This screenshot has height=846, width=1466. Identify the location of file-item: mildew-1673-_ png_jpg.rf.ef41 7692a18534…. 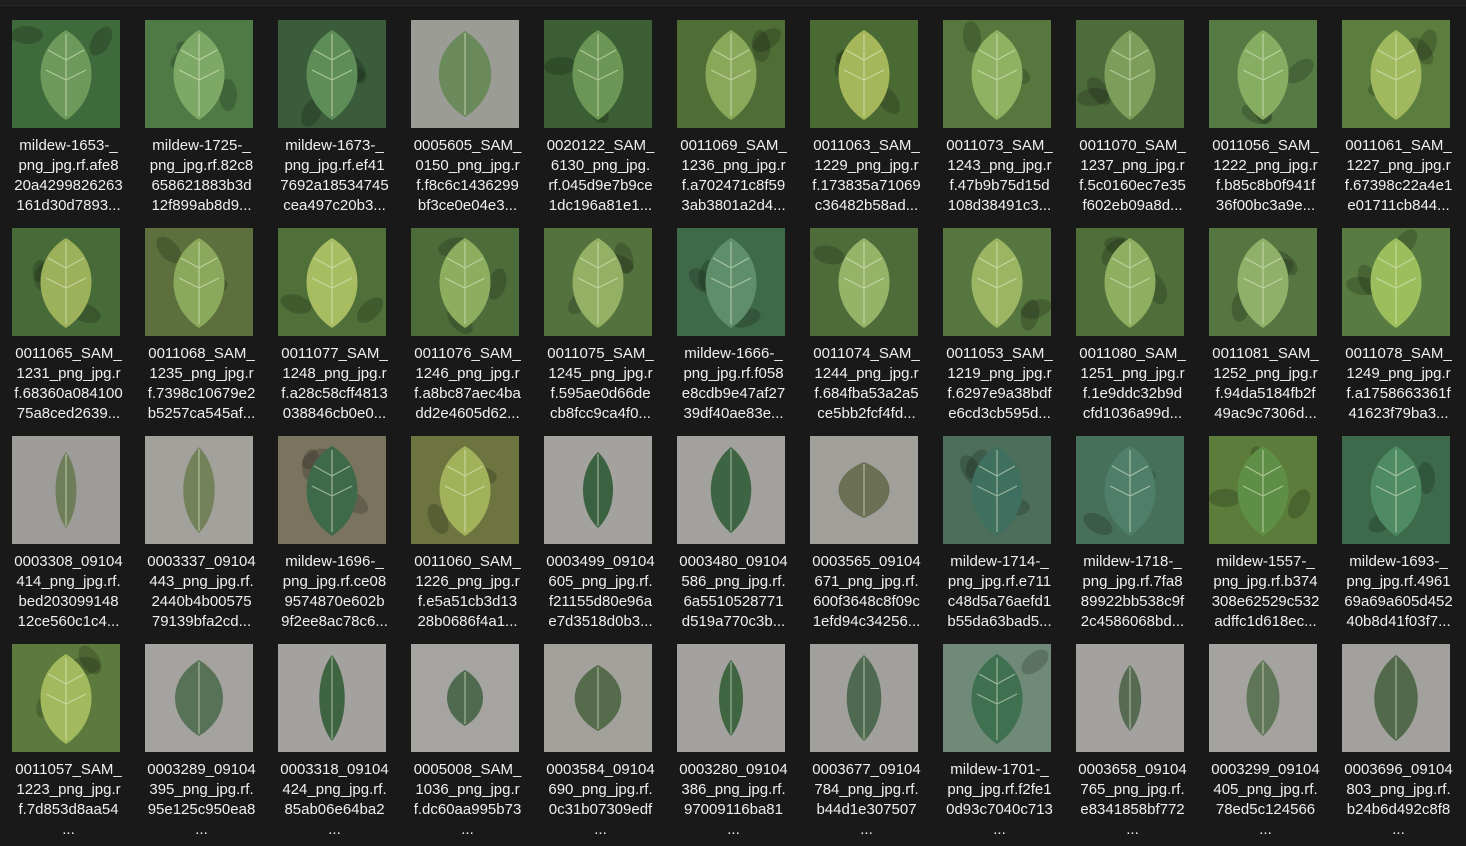
(334, 118).